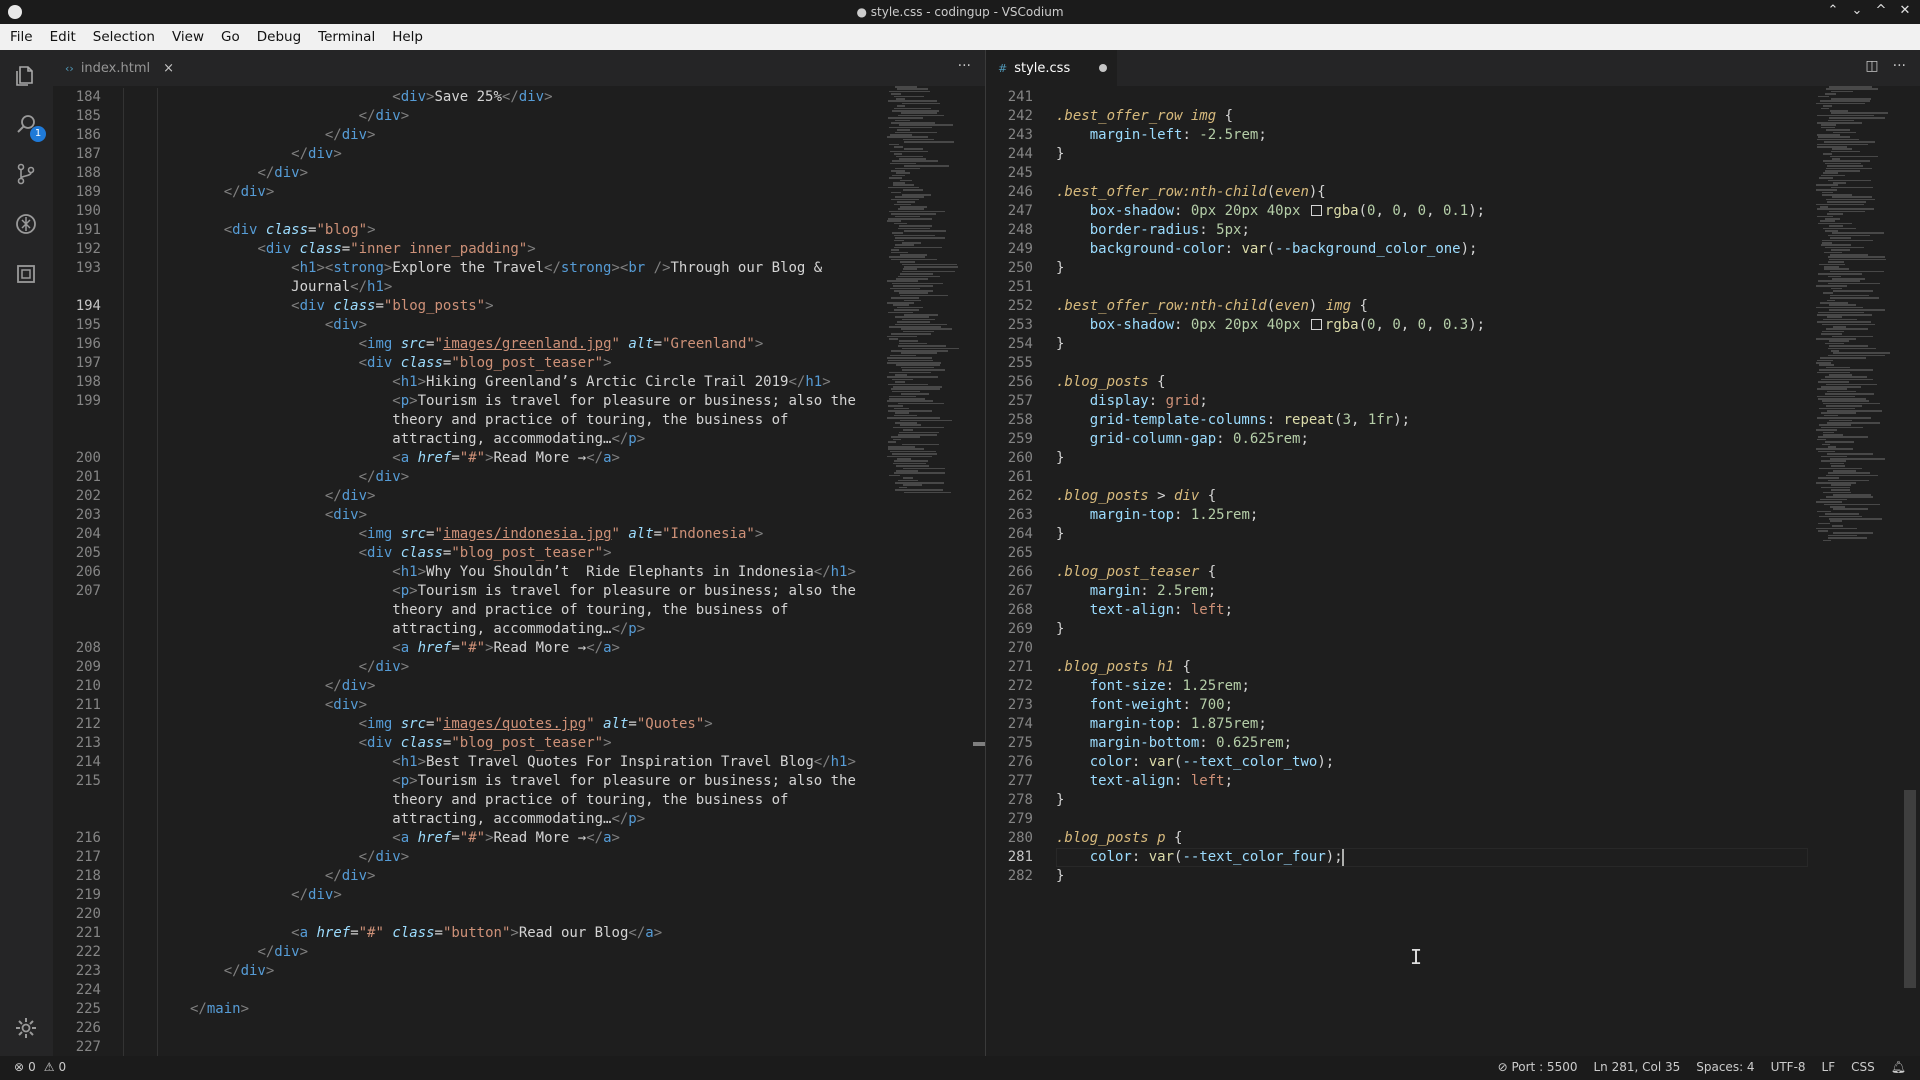  Describe the element at coordinates (1052, 68) in the screenshot. I see `tab-style-css: # style.css` at that location.